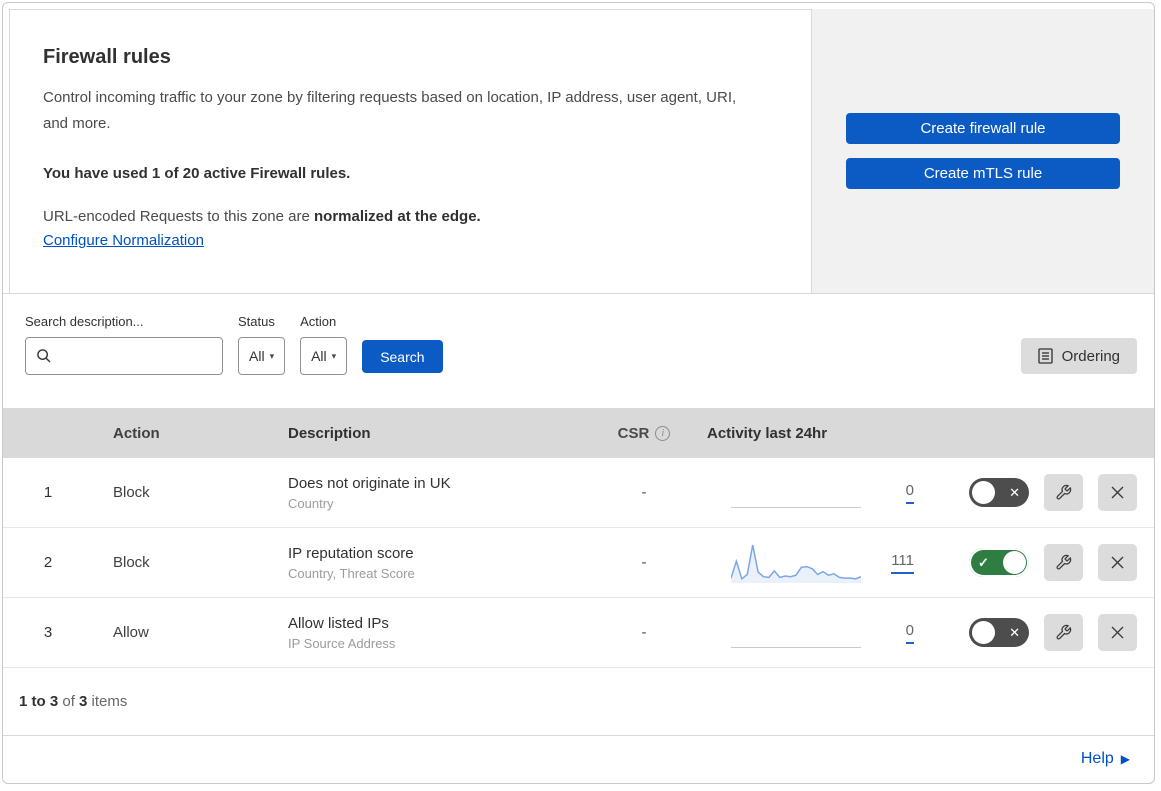  What do you see at coordinates (83, 701) in the screenshot?
I see `total-text: 3` at bounding box center [83, 701].